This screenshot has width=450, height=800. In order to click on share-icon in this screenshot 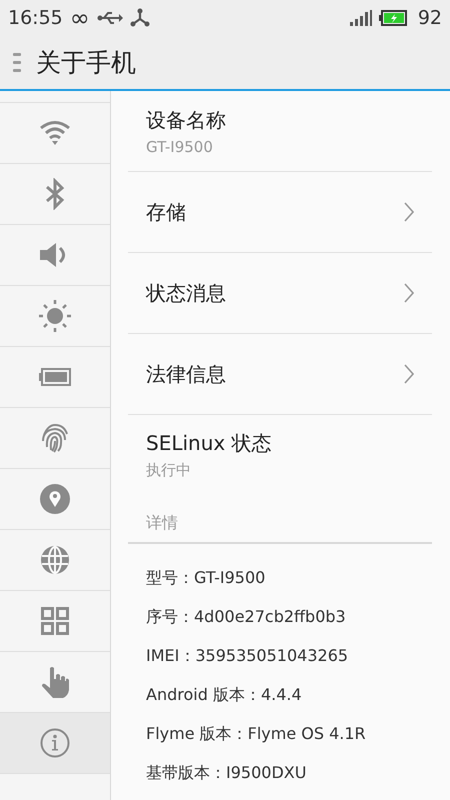, I will do `click(140, 18)`.